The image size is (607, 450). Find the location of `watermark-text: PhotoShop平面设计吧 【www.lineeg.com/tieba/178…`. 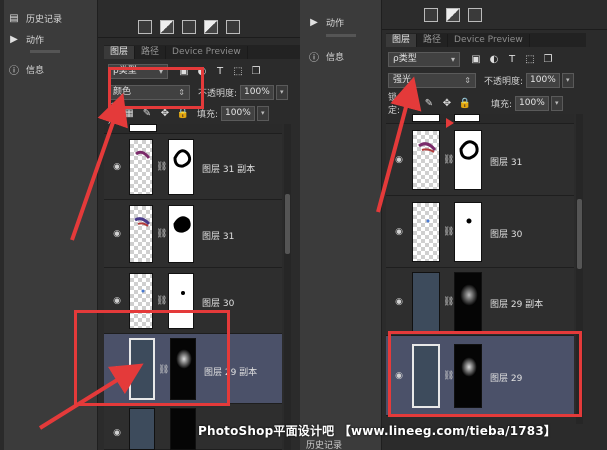

watermark-text: PhotoShop平面设计吧 【www.lineeg.com/tieba/178… is located at coordinates (377, 431).